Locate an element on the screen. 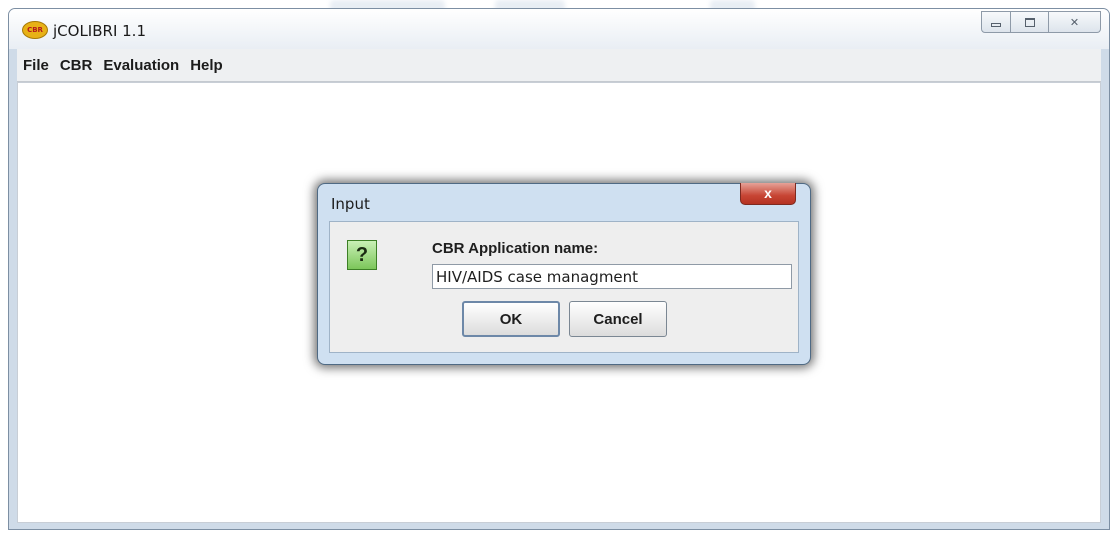  menu-file: File is located at coordinates (38, 65).